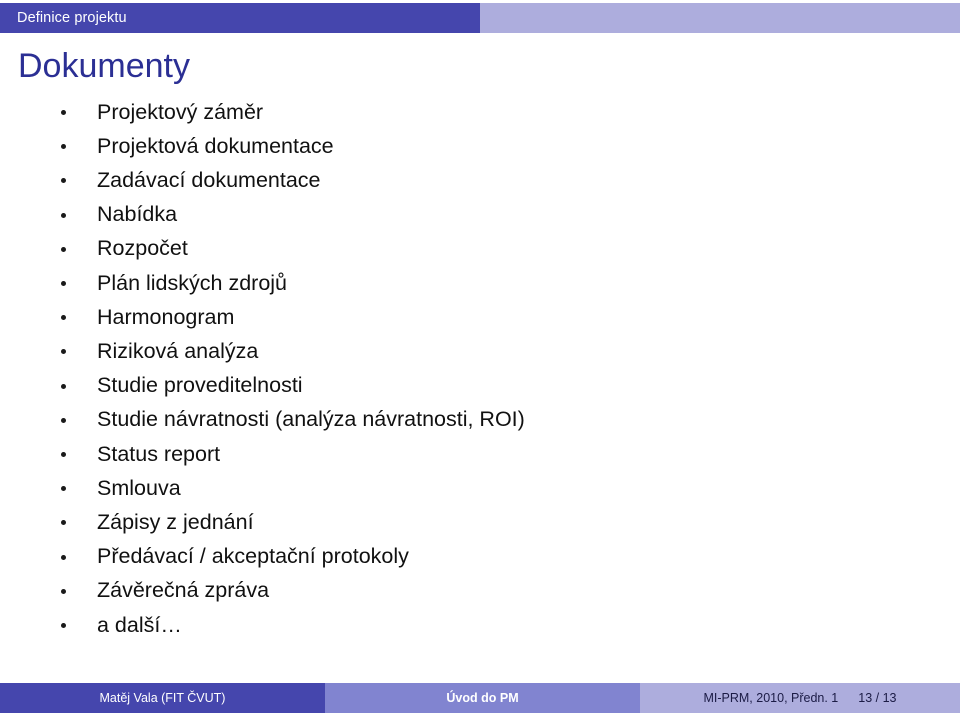  Describe the element at coordinates (215, 145) in the screenshot. I see `list-item-label: Projektová dokumentace` at that location.